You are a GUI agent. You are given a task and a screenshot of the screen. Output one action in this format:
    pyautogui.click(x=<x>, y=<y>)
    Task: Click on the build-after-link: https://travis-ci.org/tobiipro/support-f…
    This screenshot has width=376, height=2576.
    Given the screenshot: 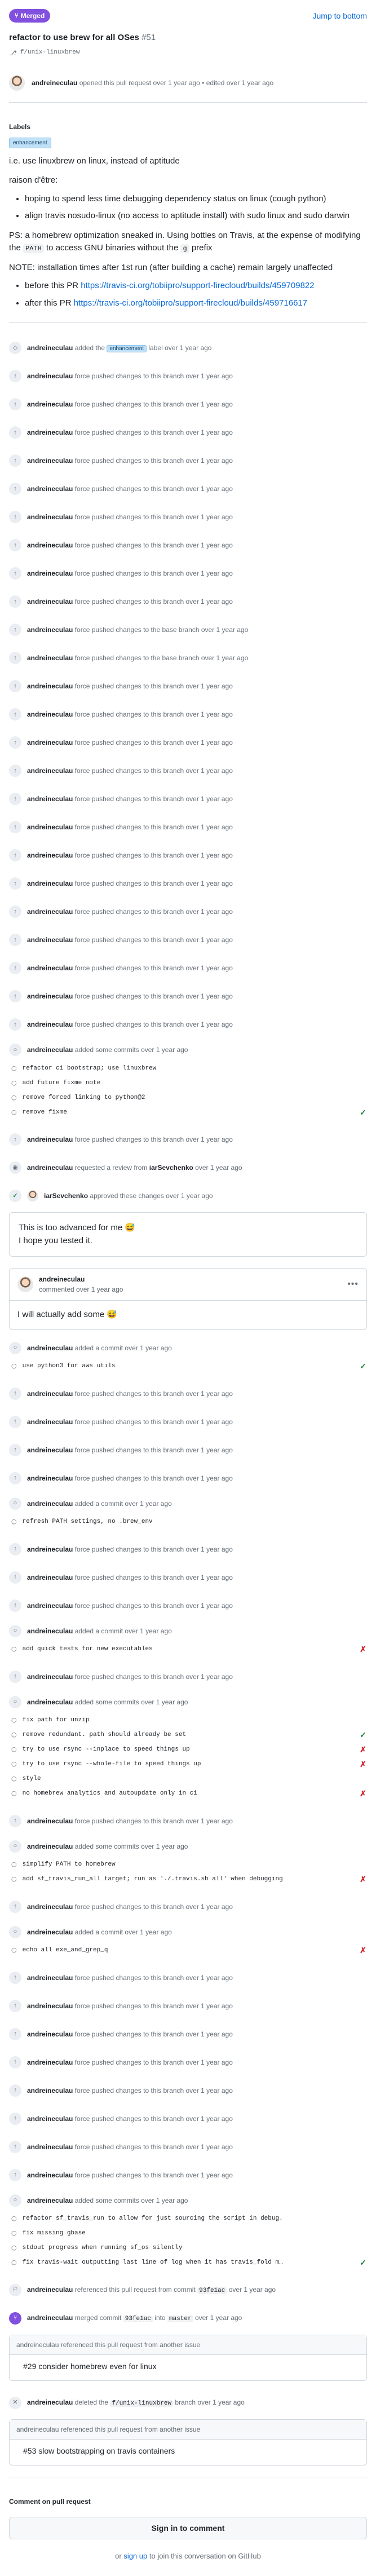 What is the action you would take?
    pyautogui.click(x=190, y=303)
    